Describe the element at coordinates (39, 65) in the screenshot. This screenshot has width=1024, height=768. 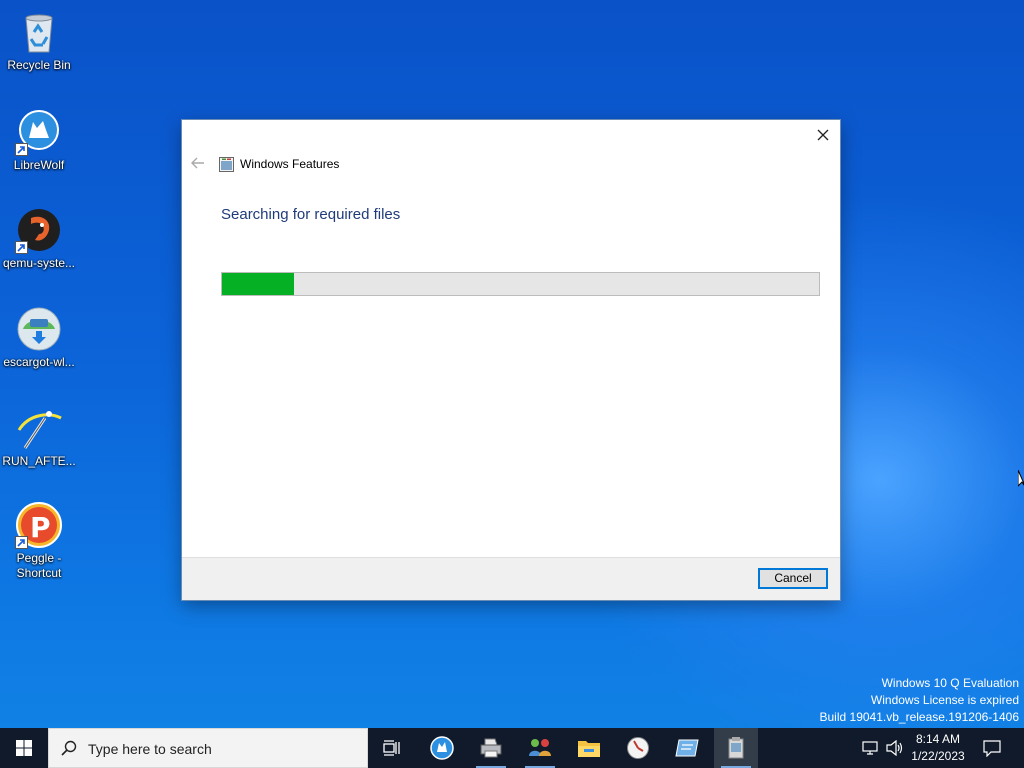
I see `desktop-icon-label: Recycle Bin` at that location.